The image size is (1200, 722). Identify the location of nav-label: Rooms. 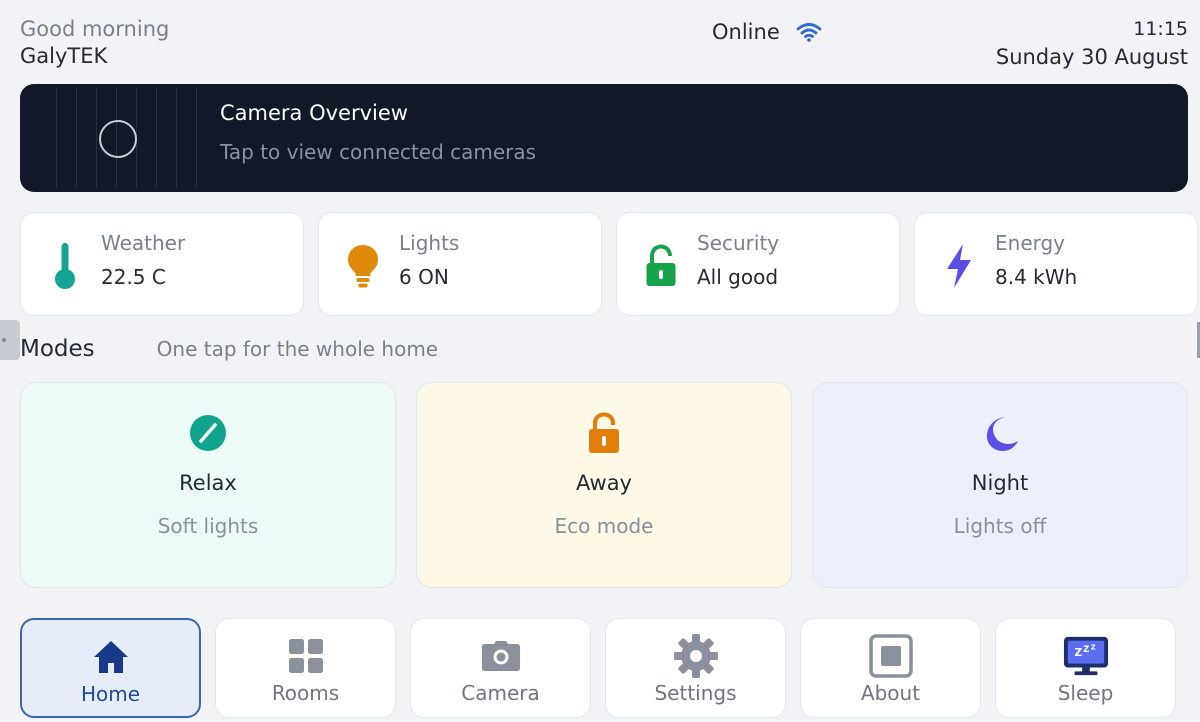
(305, 693).